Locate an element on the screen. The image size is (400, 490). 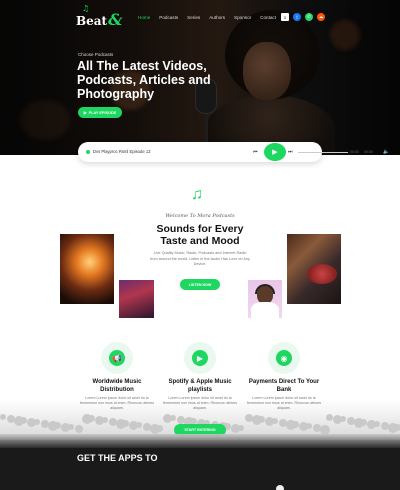
player-time-total: 00:00 is located at coordinates (368, 152).